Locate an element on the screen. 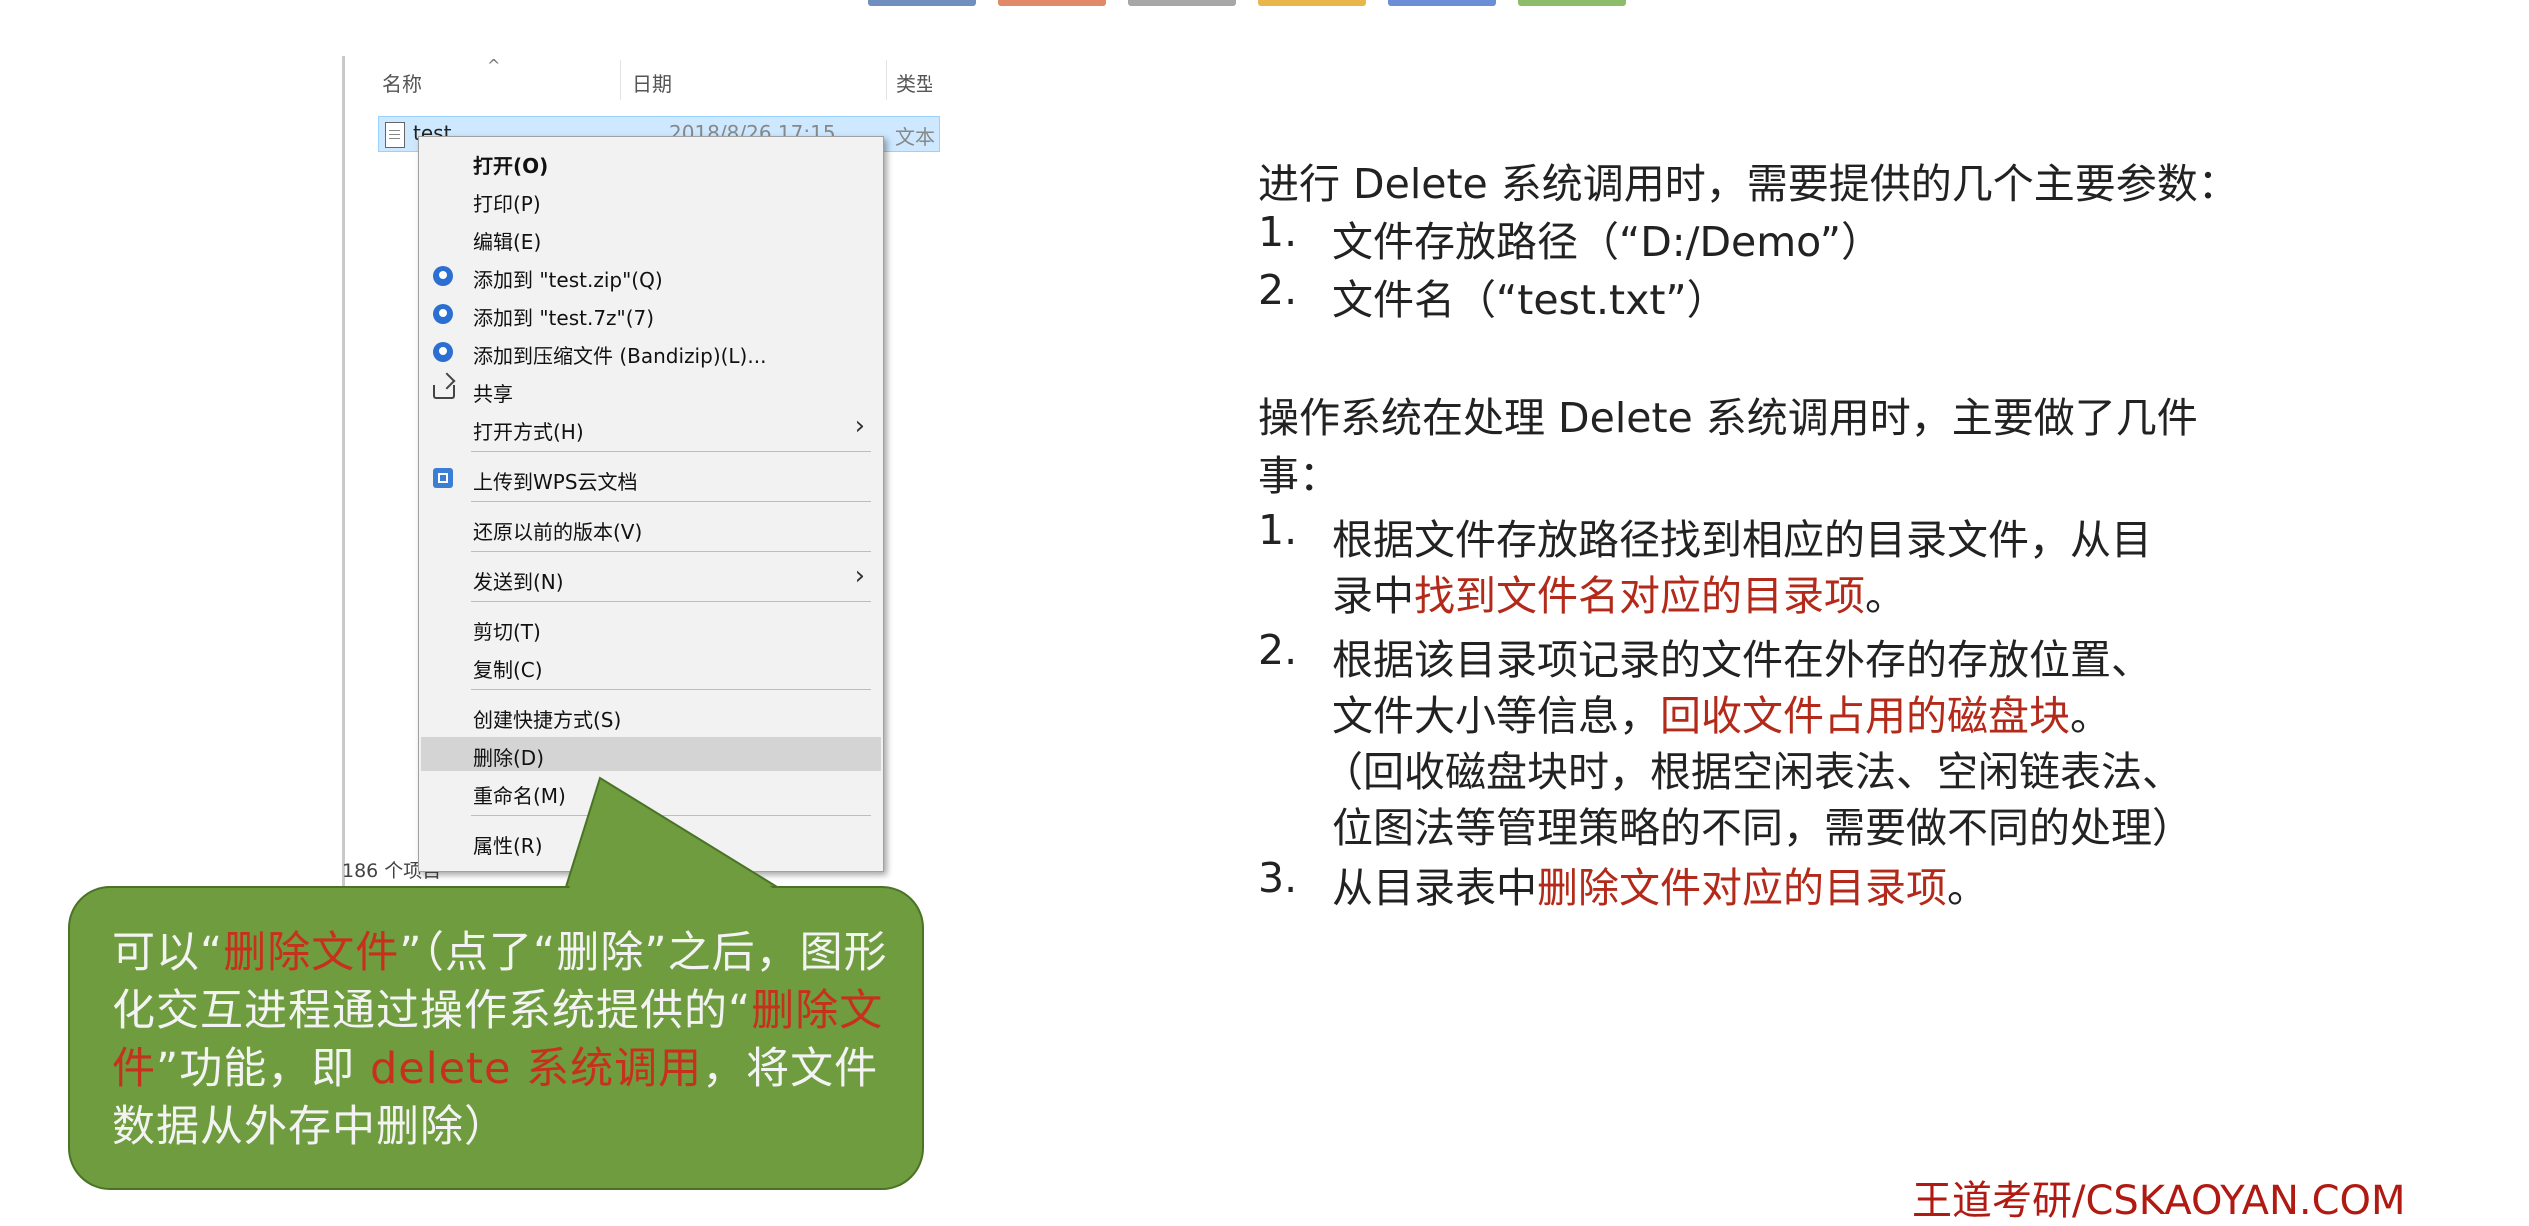 The width and height of the screenshot is (2529, 1226). step3-highlight: 删除文件对应的目录项 is located at coordinates (1742, 888).